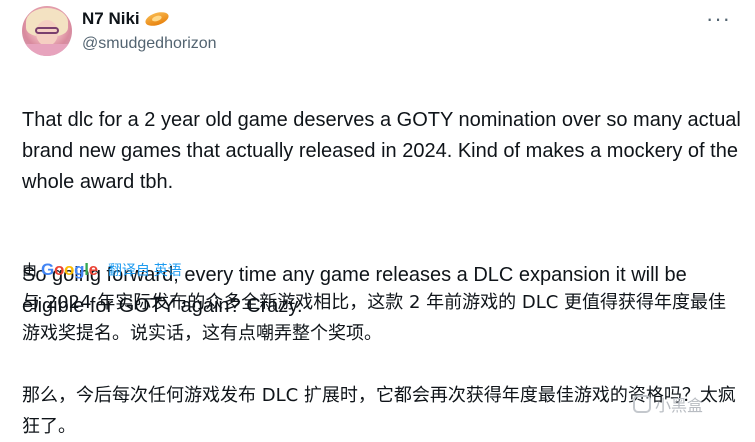  What do you see at coordinates (718, 19) in the screenshot?
I see `more-options-icon: ···` at bounding box center [718, 19].